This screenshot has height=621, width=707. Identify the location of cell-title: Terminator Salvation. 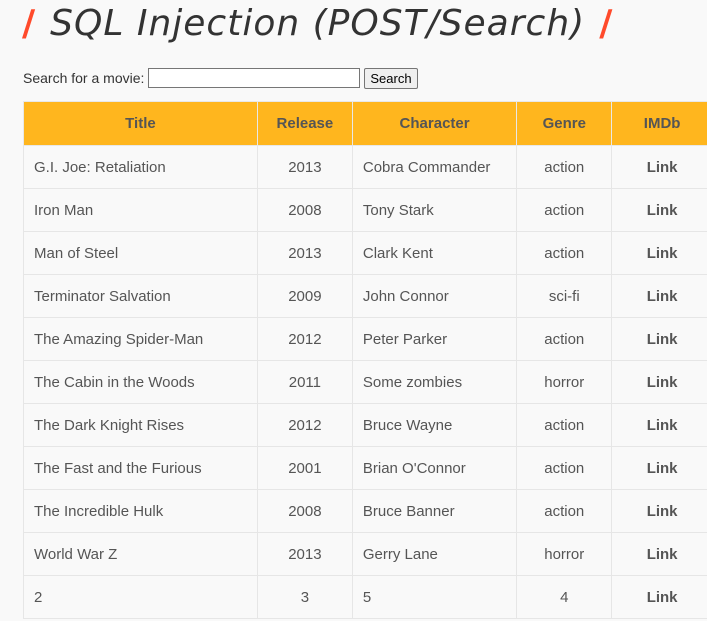
(140, 296).